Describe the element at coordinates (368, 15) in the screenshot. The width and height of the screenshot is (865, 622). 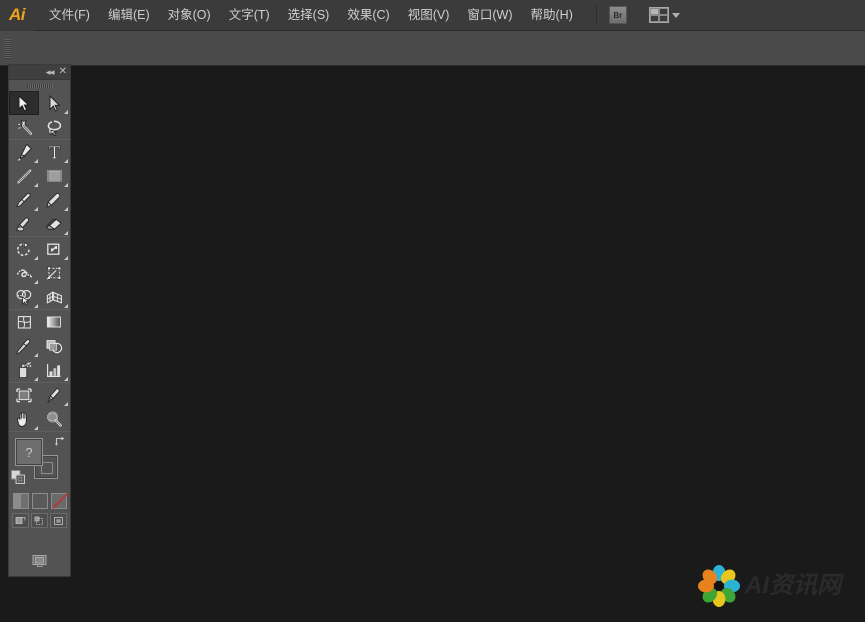
I see `menu-effect: 效果(C)` at that location.